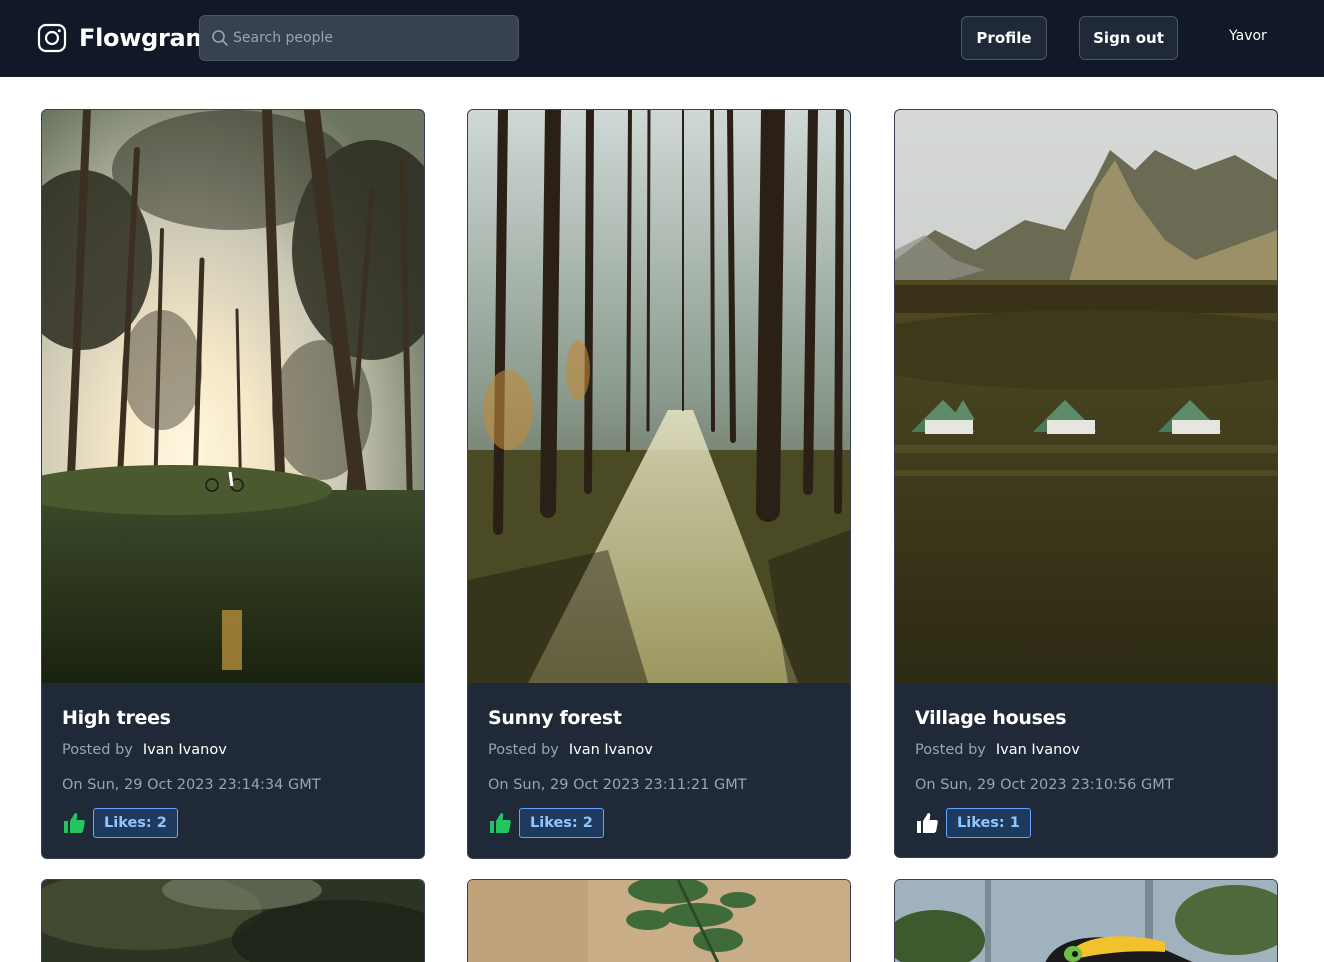 The image size is (1324, 962). Describe the element at coordinates (52, 38) in the screenshot. I see `instagram-camera-icon` at that location.